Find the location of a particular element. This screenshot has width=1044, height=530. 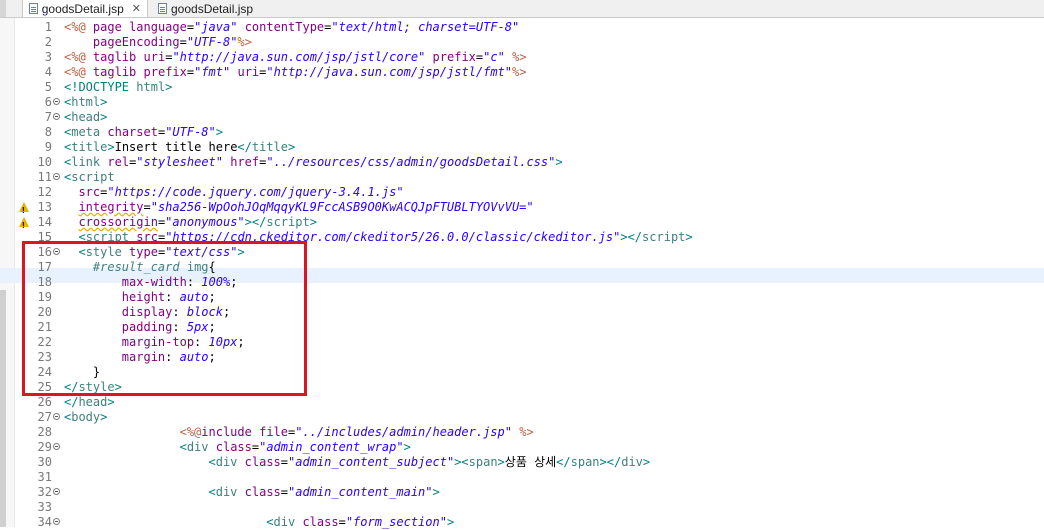

code-line: 31 is located at coordinates (522, 477).